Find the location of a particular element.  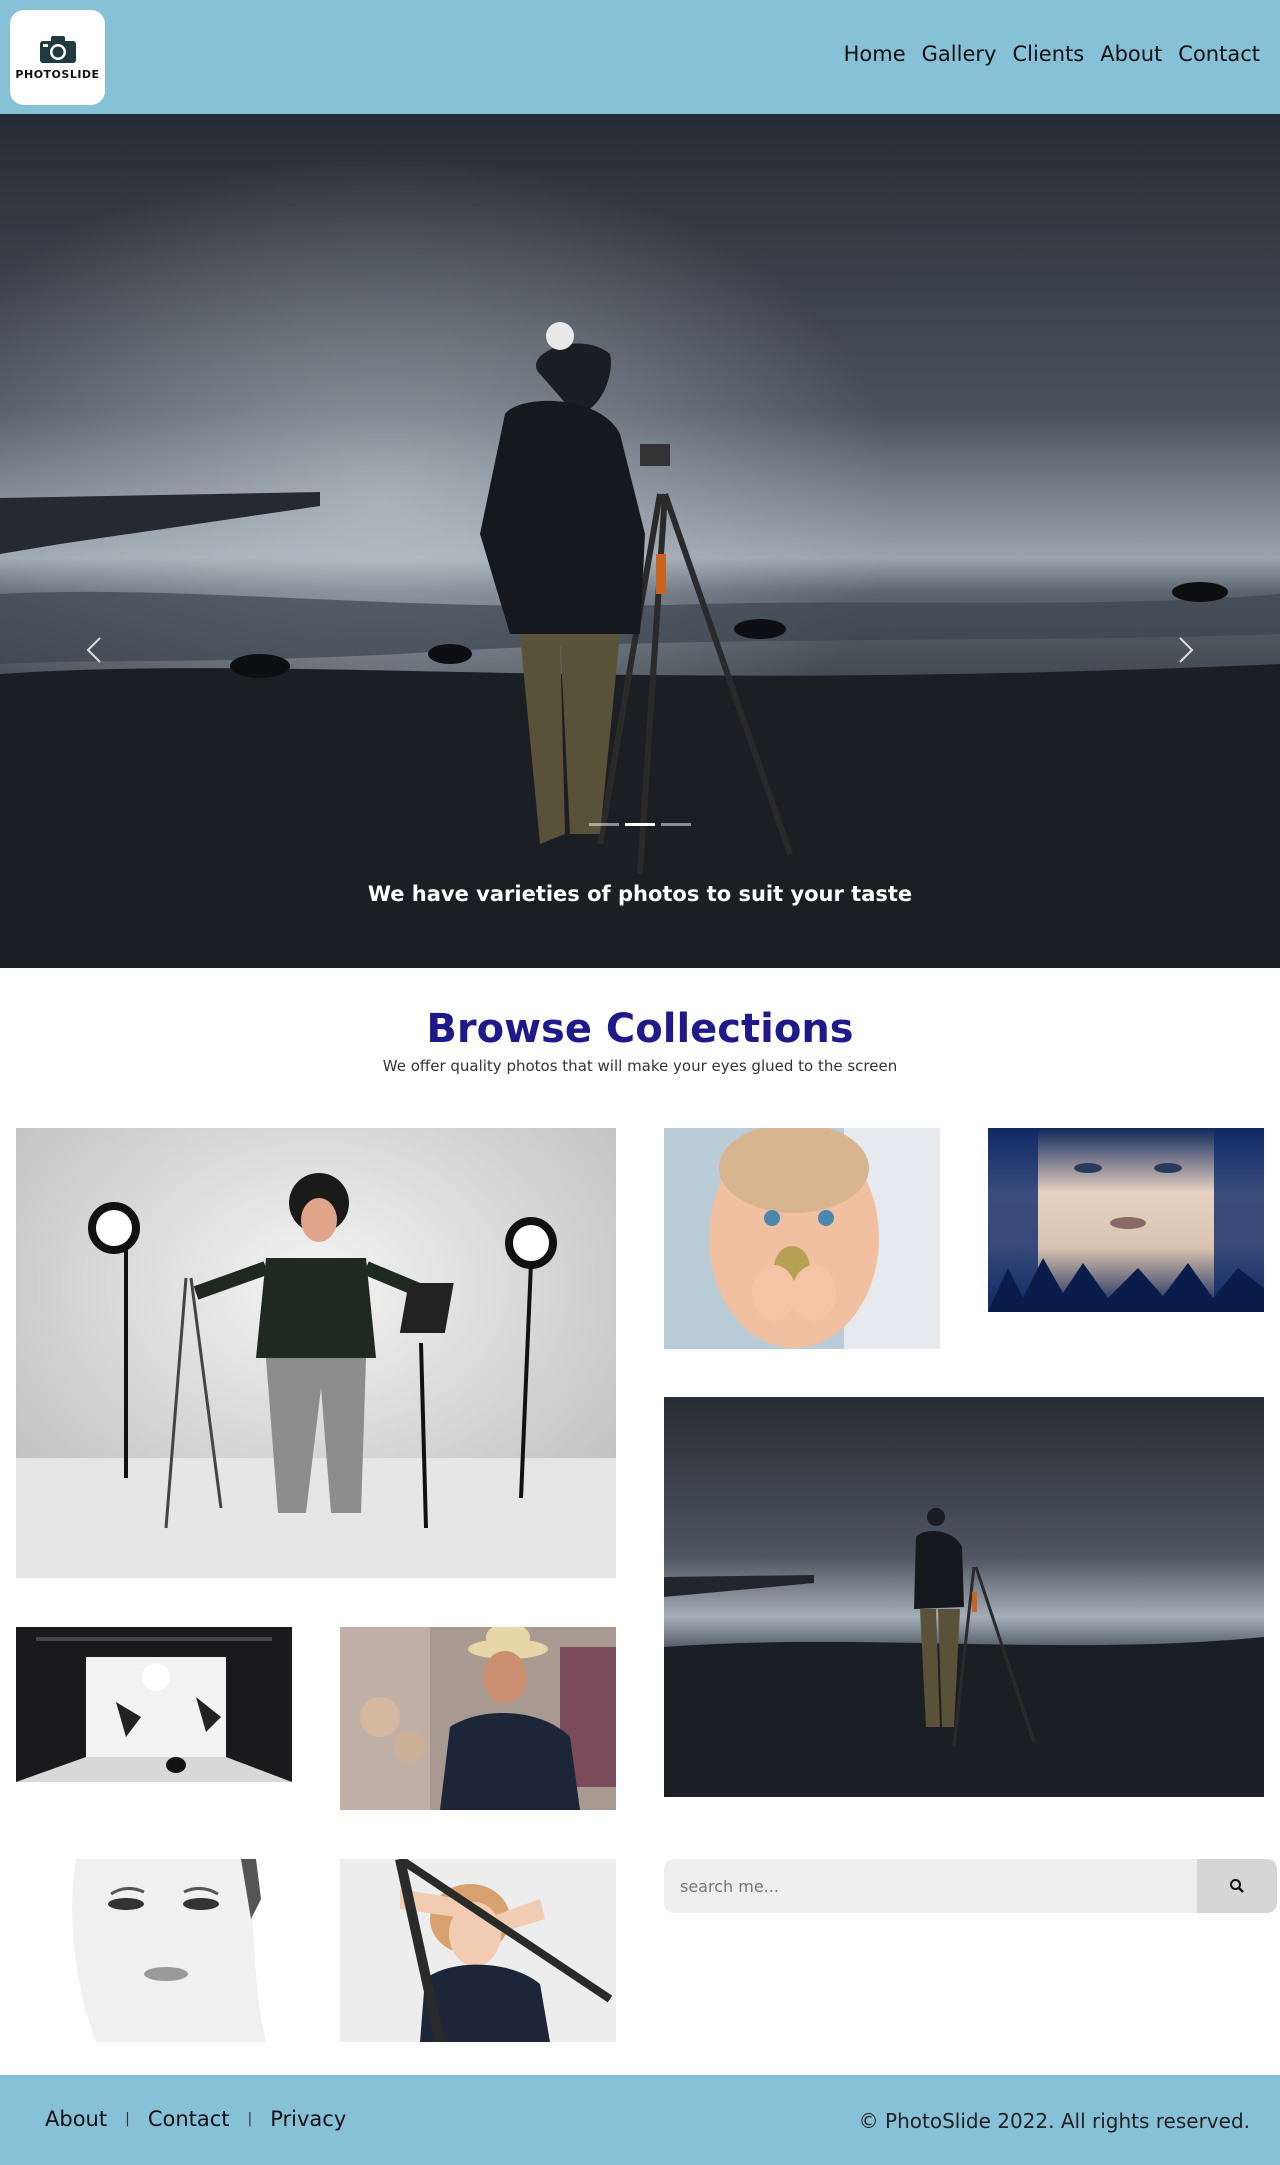

logo: PHOTOSLIDE is located at coordinates (57, 57).